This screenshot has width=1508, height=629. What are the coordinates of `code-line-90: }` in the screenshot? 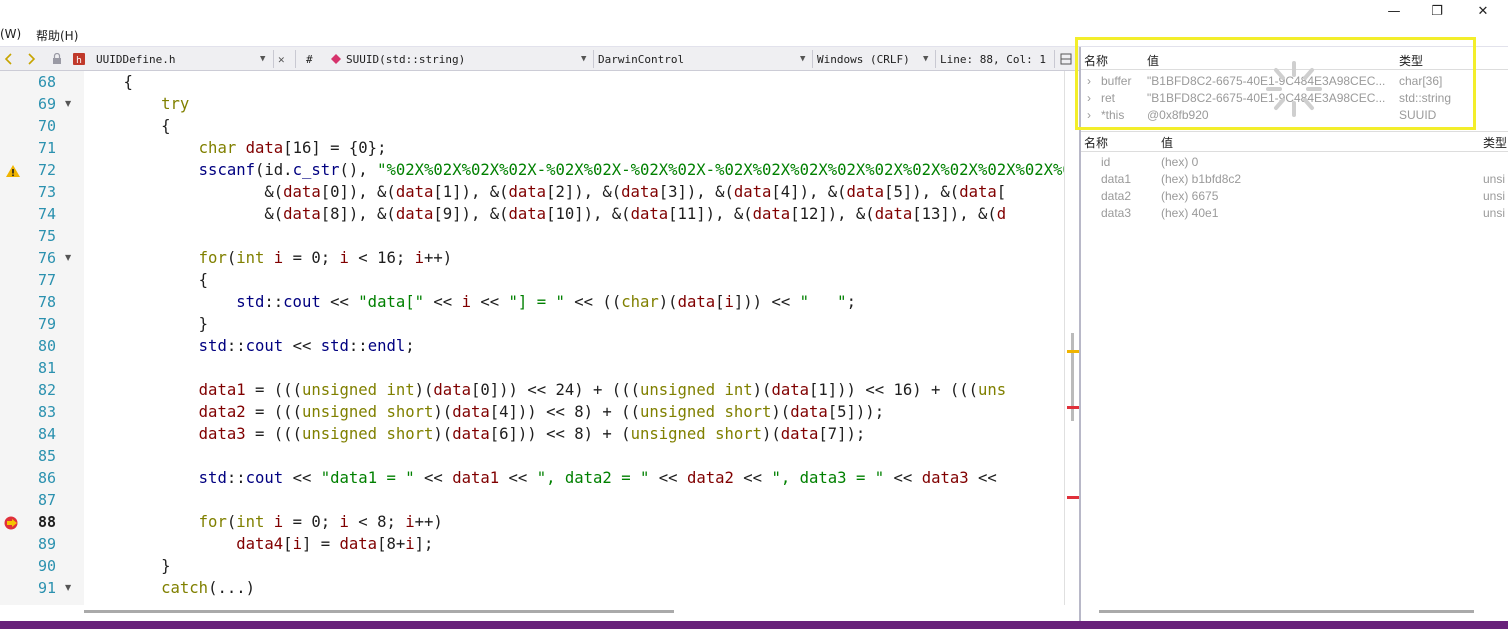 It's located at (128, 566).